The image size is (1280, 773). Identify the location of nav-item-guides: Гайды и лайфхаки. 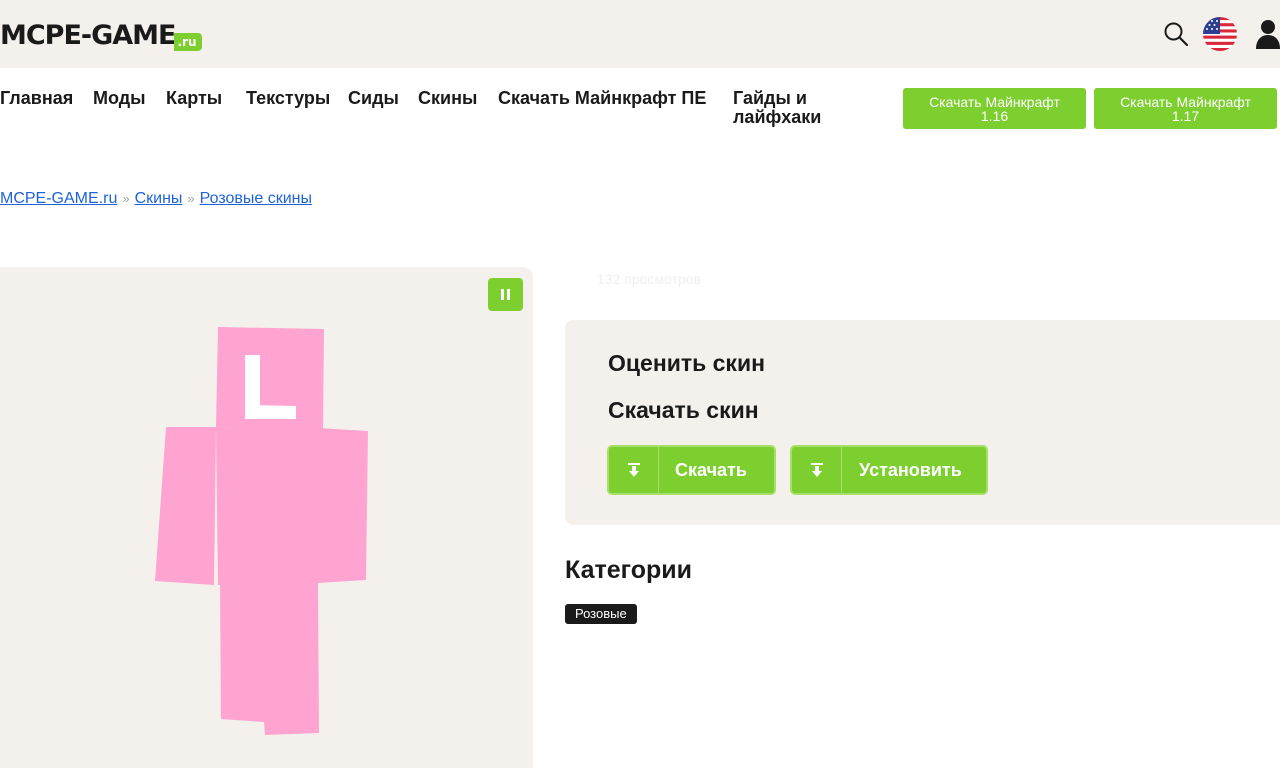
(798, 108).